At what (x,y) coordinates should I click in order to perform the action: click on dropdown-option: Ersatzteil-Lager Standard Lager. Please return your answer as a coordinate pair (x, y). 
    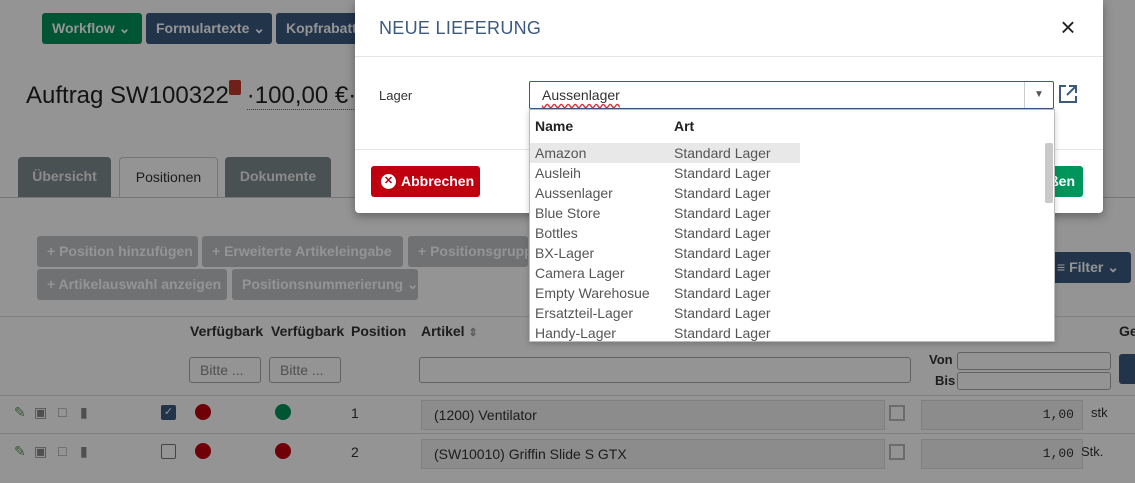
    Looking at the image, I should click on (665, 313).